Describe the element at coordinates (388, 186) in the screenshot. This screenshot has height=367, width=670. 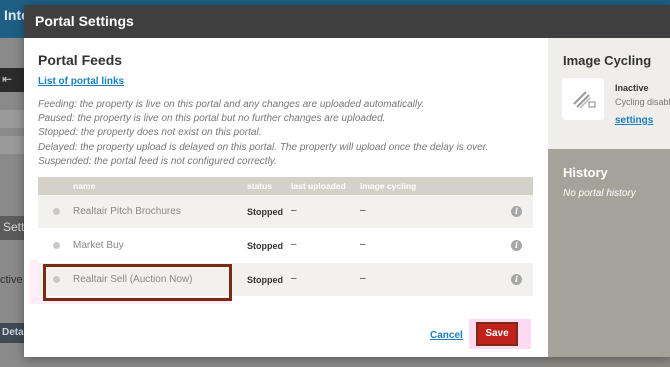
I see `column-header-image-cycling: image cycling` at that location.